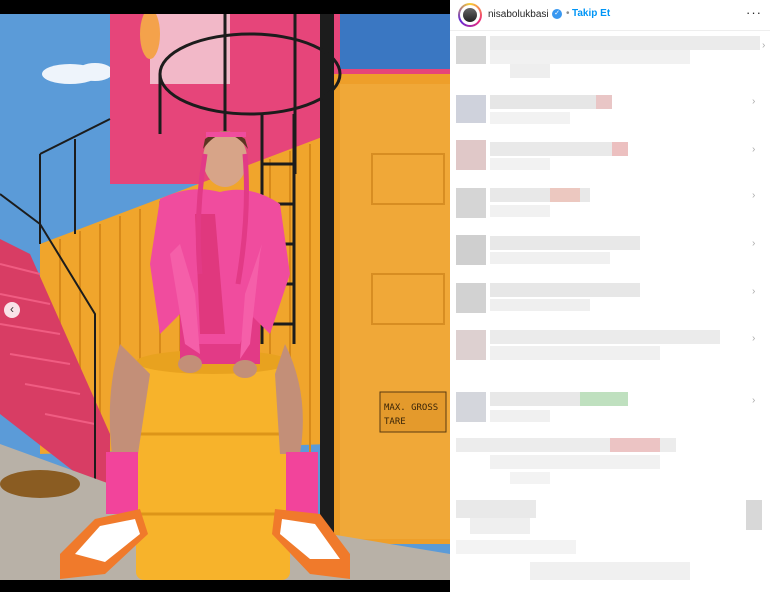  What do you see at coordinates (12, 310) in the screenshot?
I see `carousel-prev-button: ‹` at bounding box center [12, 310].